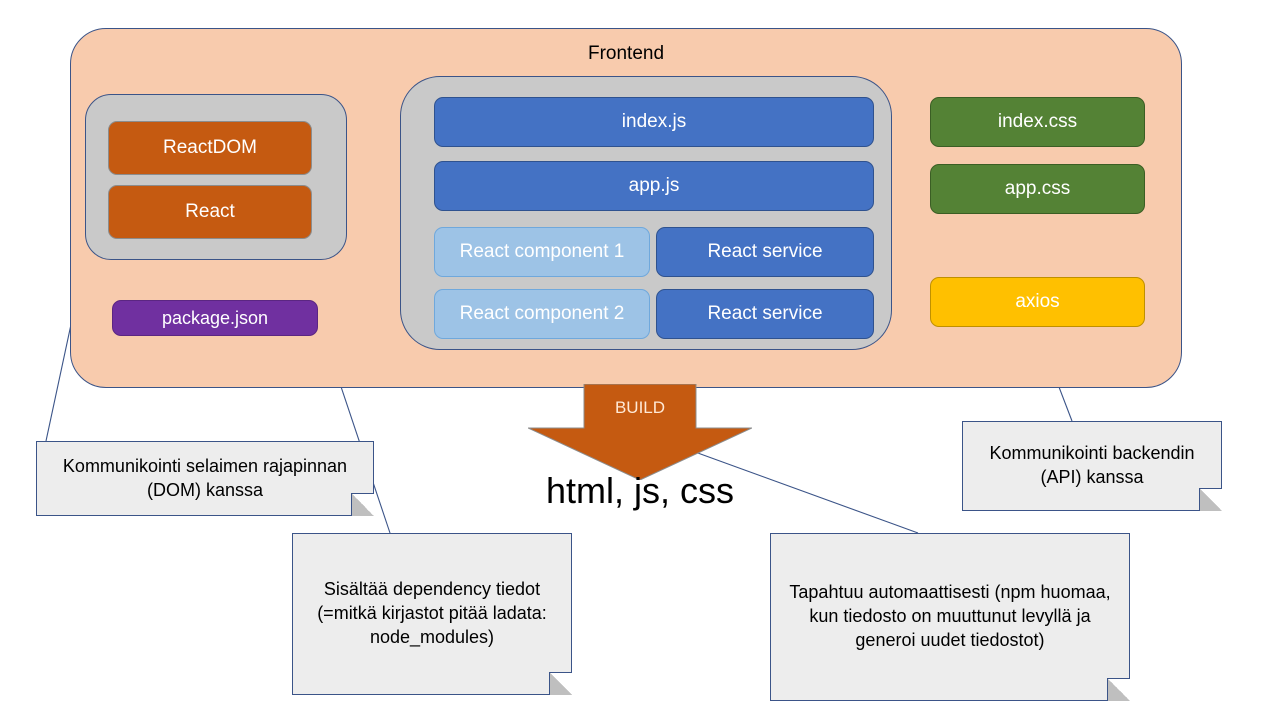 The width and height of the screenshot is (1280, 720). I want to click on node-axios: axios, so click(1037, 302).